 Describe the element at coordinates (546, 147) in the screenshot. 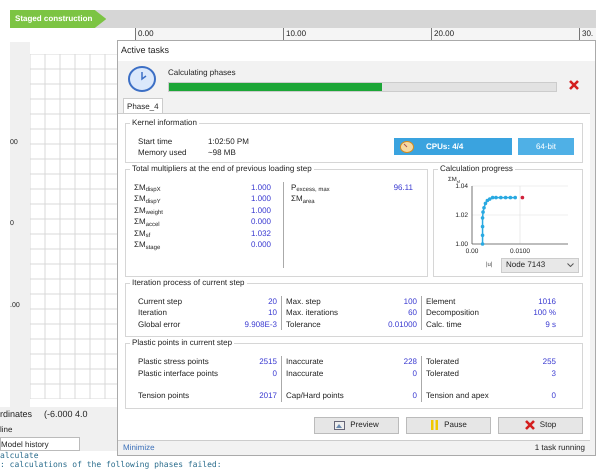

I see `bits-badge: 64-bit` at that location.